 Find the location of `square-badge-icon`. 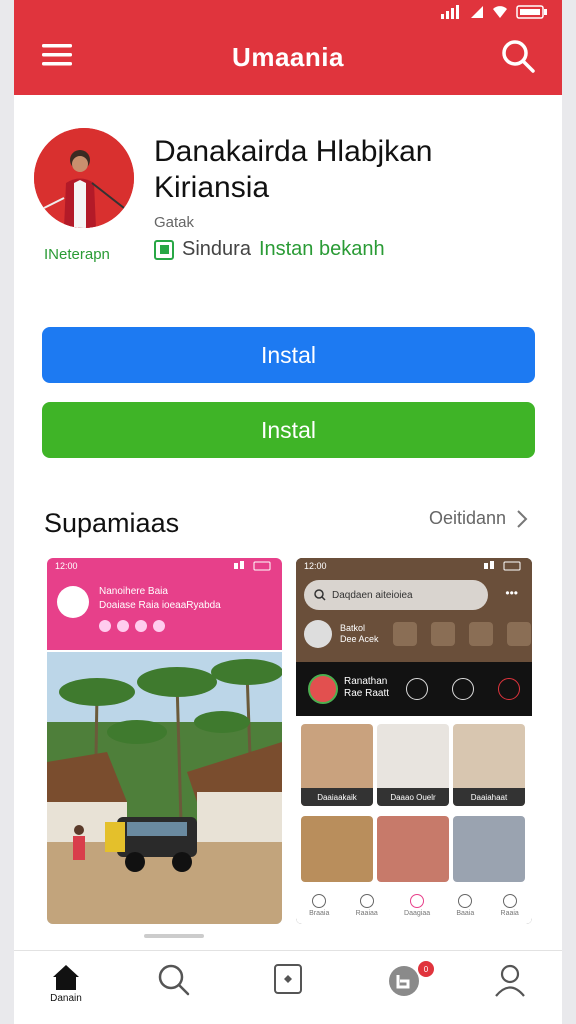

square-badge-icon is located at coordinates (164, 249).